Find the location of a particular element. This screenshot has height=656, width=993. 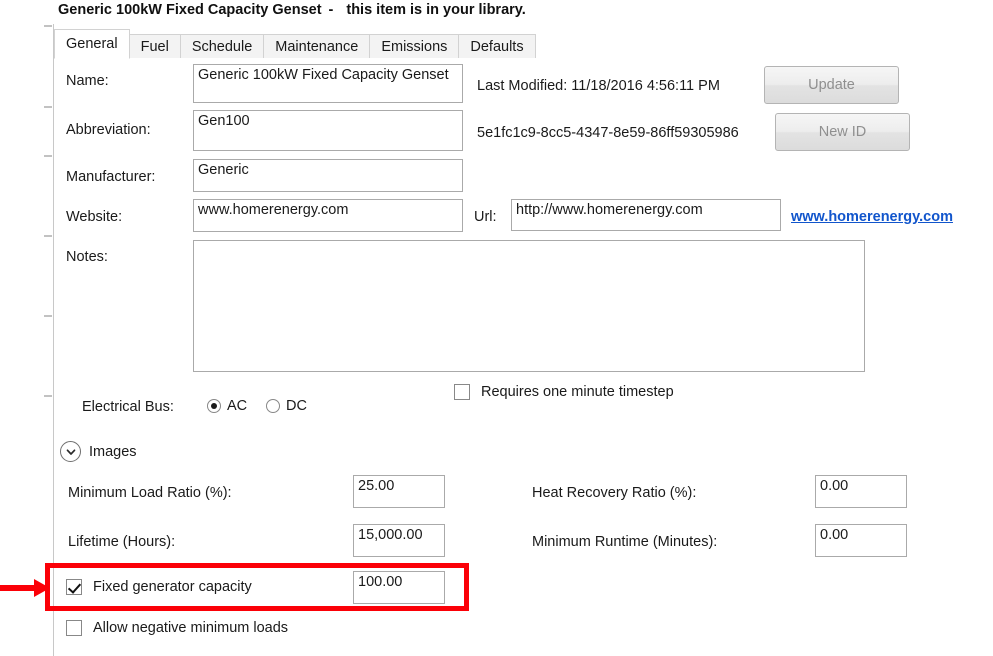

tab-maintenance: Maintenance is located at coordinates (317, 46).